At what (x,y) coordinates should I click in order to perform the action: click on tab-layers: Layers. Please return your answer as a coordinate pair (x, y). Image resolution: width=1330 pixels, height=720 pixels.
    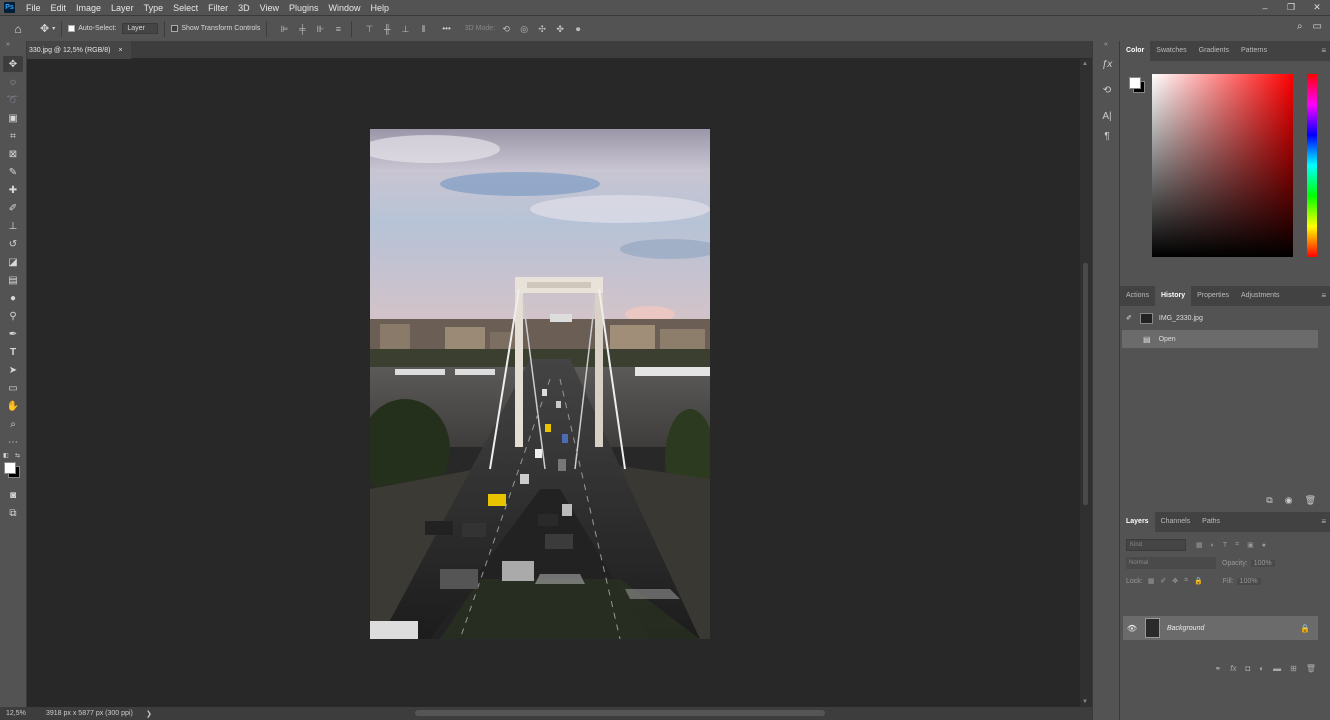
    Looking at the image, I should click on (1137, 522).